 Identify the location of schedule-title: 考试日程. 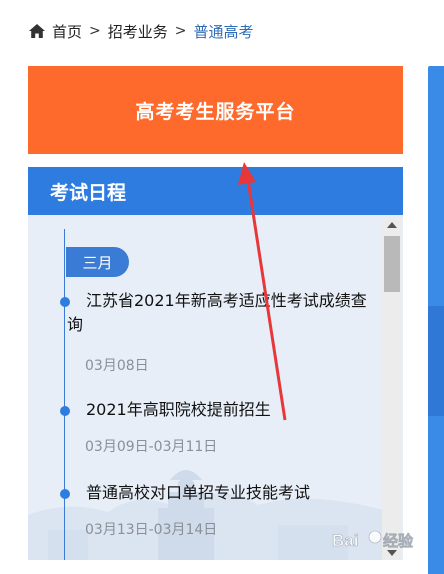
(88, 192).